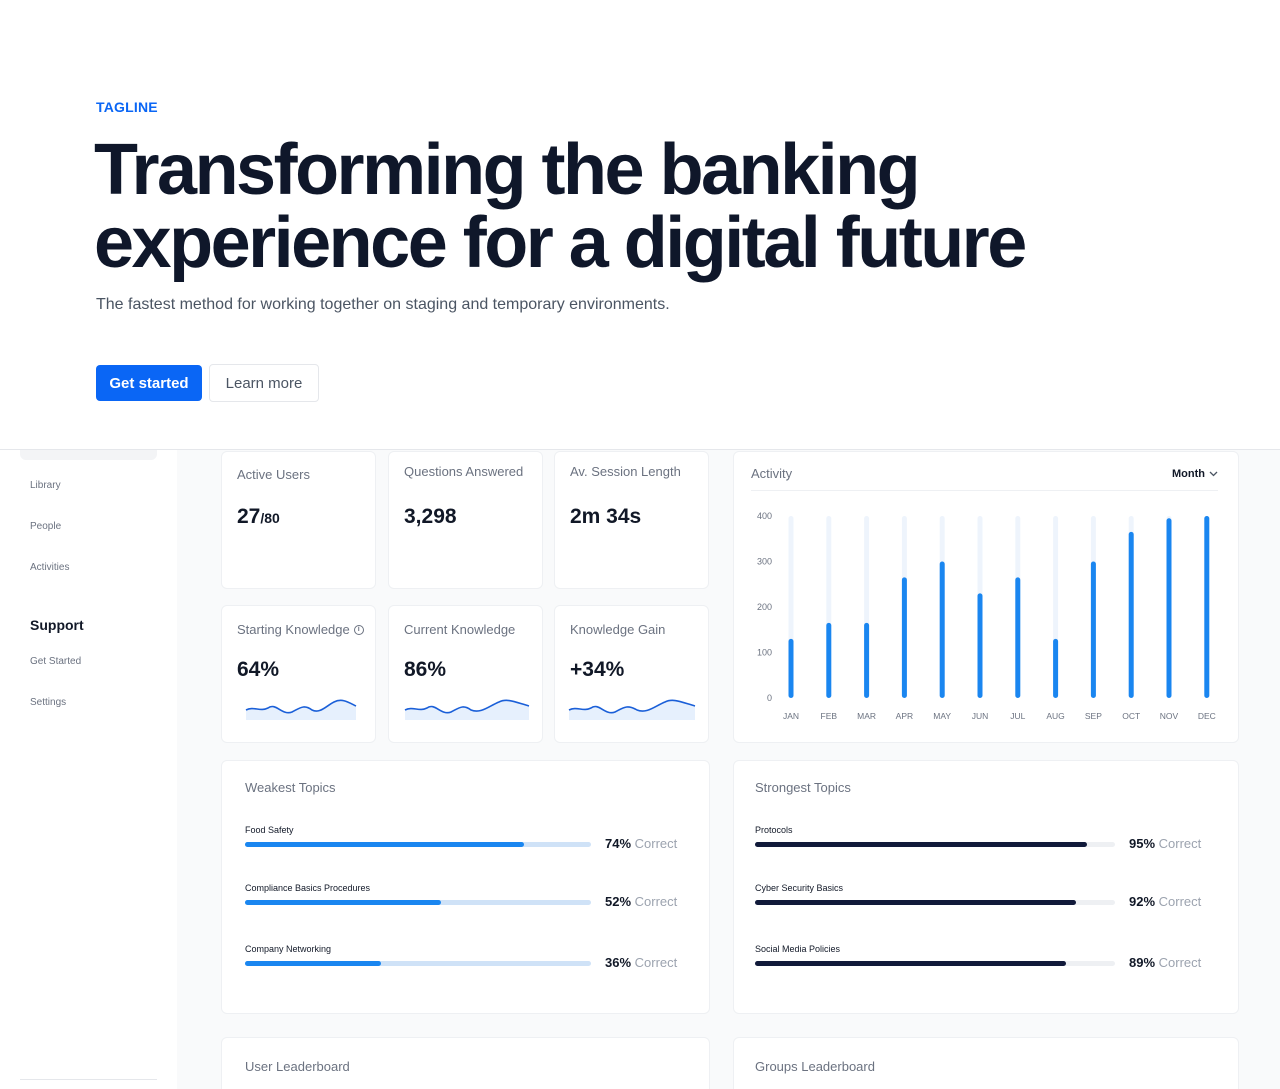  Describe the element at coordinates (425, 669) in the screenshot. I see `stat-value: 86%` at that location.